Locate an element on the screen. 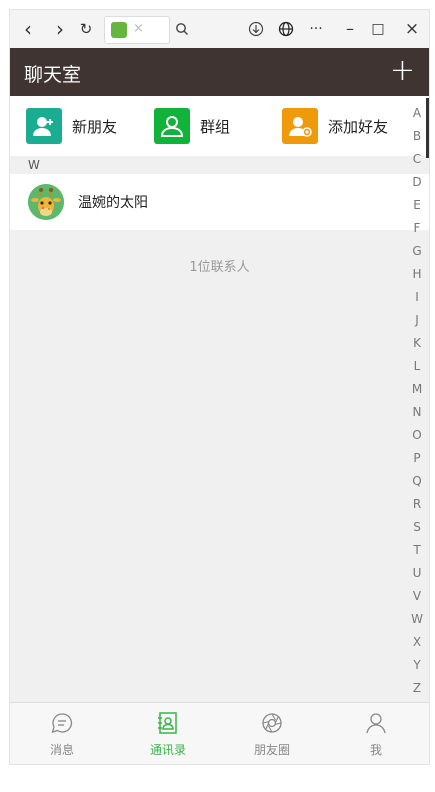  index-letter-r: R is located at coordinates (417, 504).